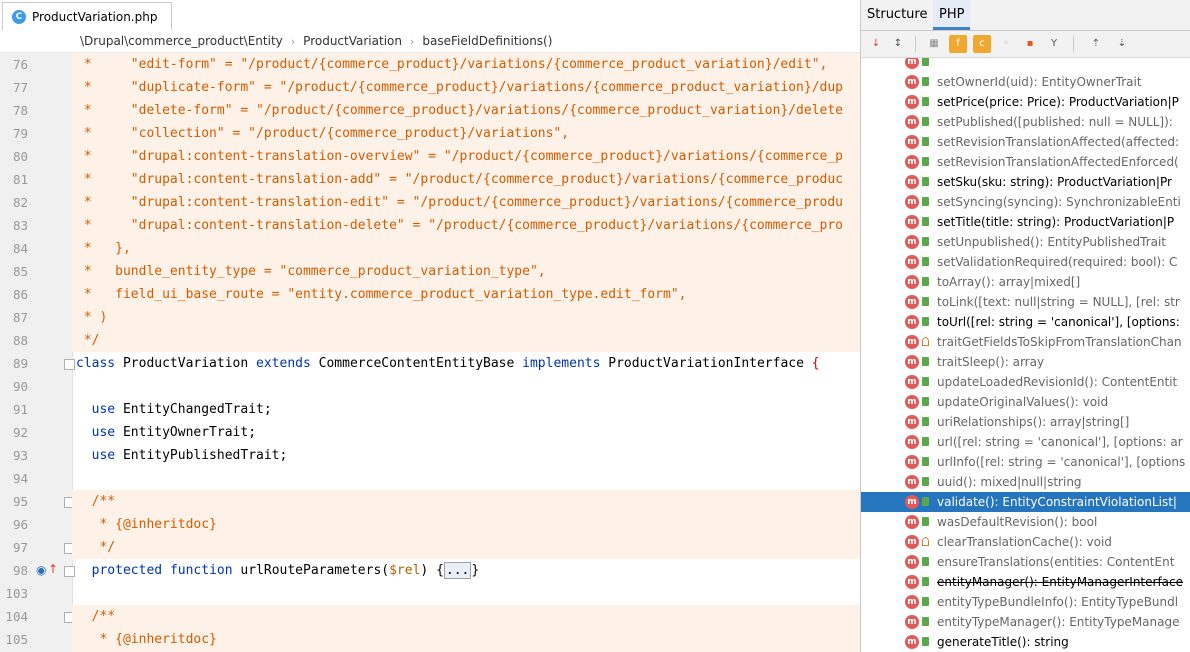 The image size is (1190, 652). I want to click on structure-item: m uriRelationships(): array|string[], so click(1025, 422).